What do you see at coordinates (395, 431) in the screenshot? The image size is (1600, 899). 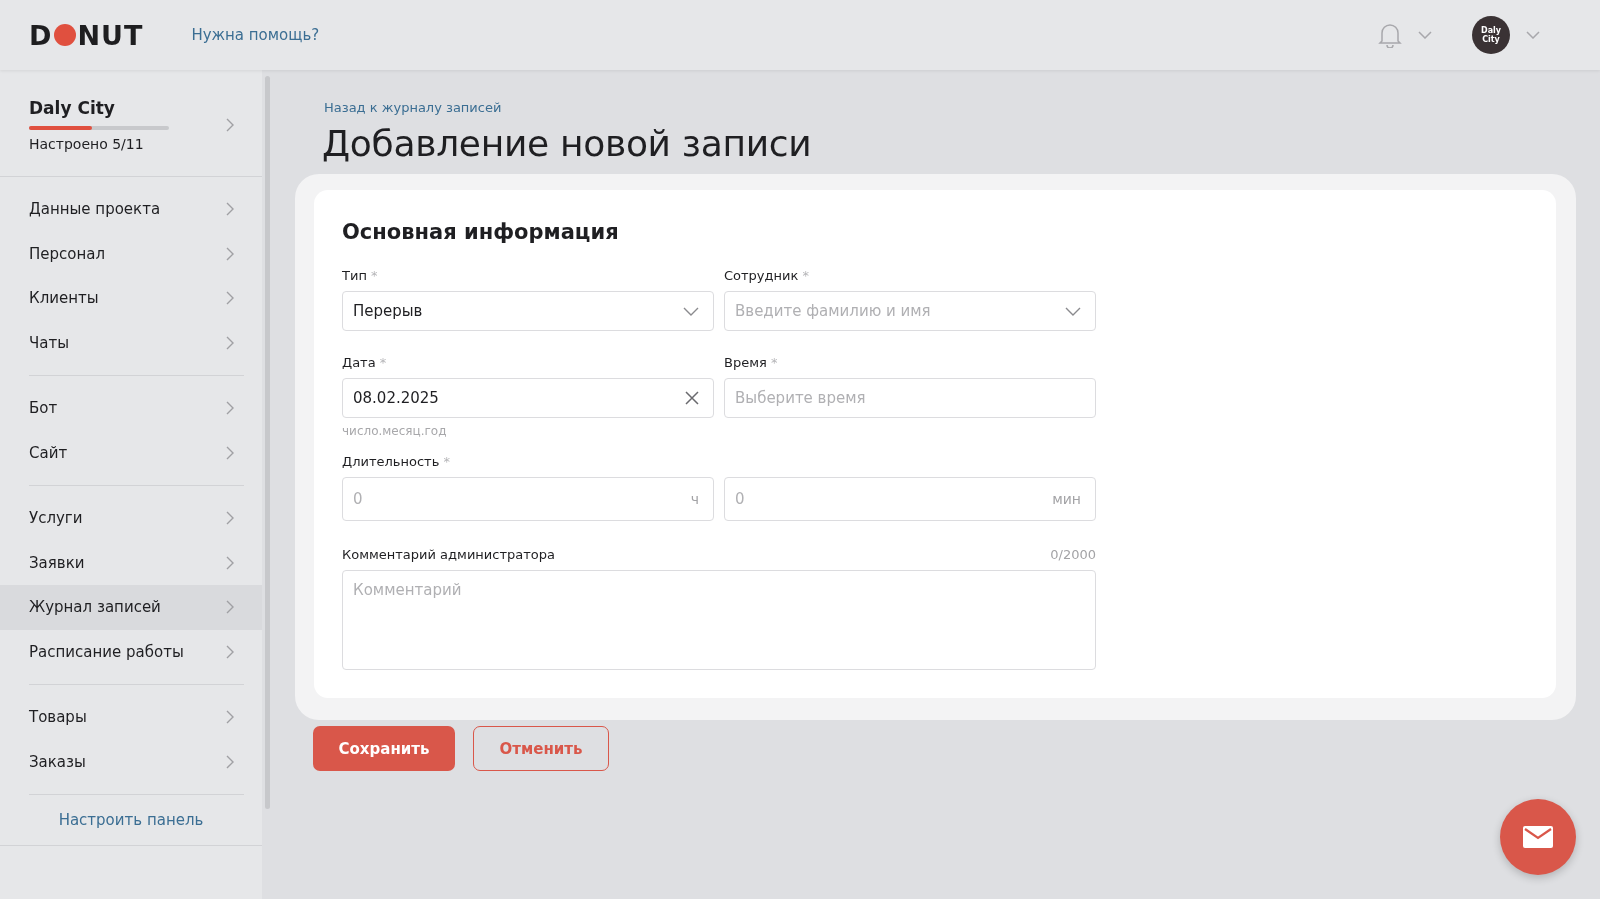 I see `date-format-hint: число.месяц.год` at bounding box center [395, 431].